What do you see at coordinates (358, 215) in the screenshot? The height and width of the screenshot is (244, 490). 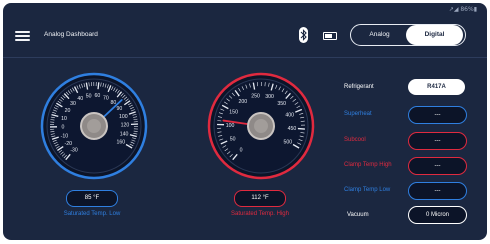 I see `vacuum-label: Vacuum` at bounding box center [358, 215].